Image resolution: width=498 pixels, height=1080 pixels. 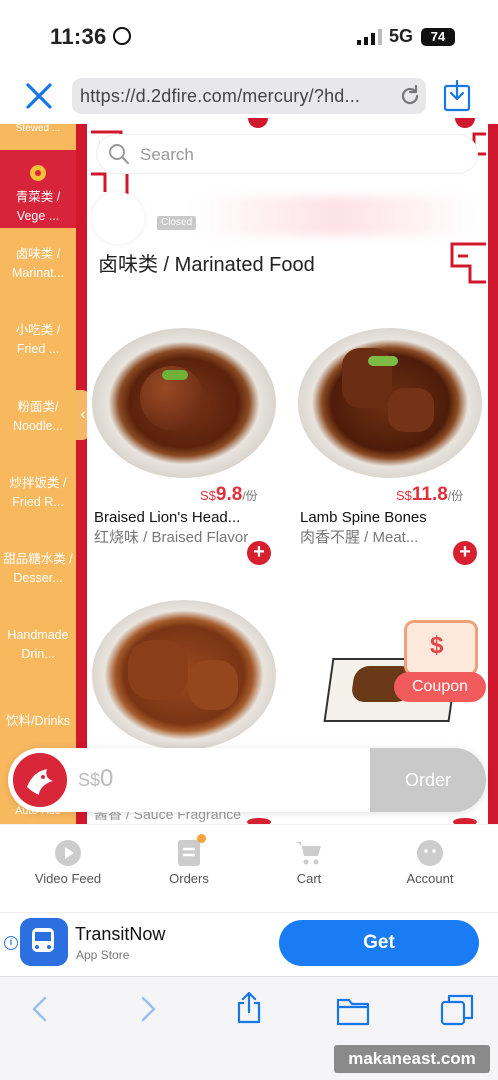 What do you see at coordinates (189, 879) in the screenshot?
I see `nav-orders: Orders` at bounding box center [189, 879].